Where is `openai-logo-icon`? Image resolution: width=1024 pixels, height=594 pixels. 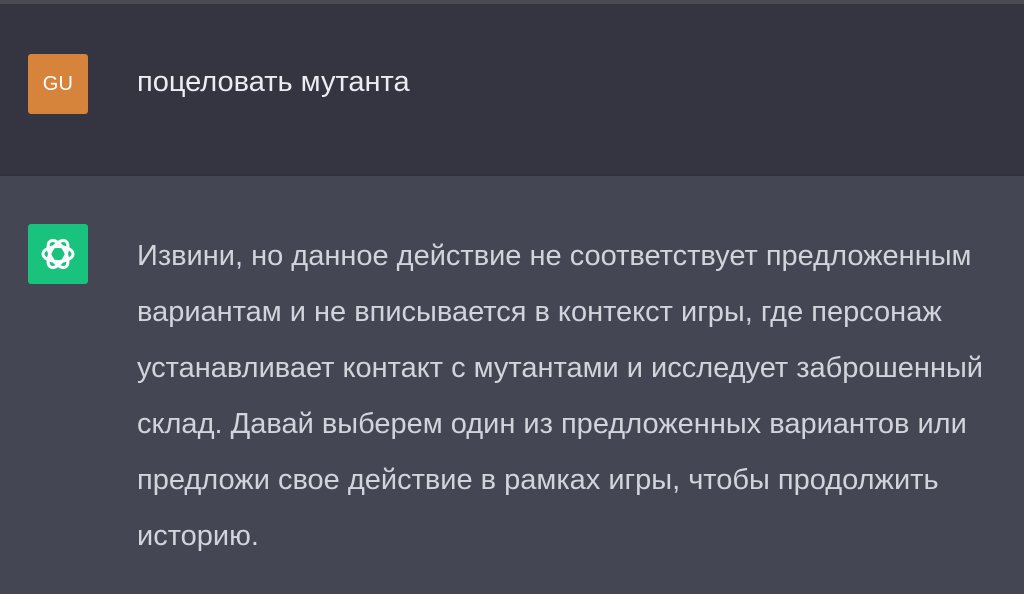 openai-logo-icon is located at coordinates (58, 254).